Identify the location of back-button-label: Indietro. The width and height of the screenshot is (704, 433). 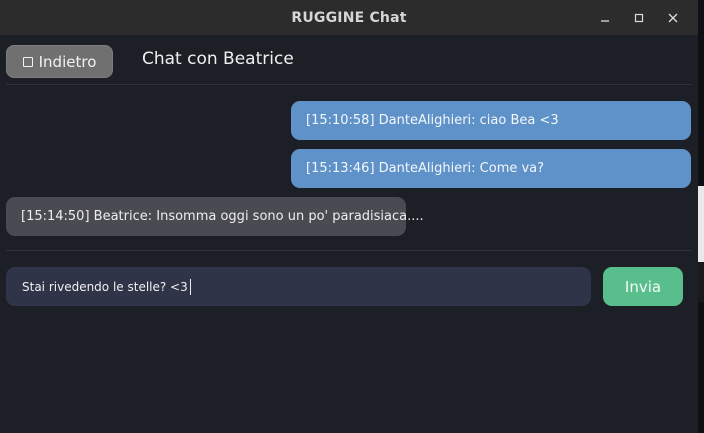
(67, 61).